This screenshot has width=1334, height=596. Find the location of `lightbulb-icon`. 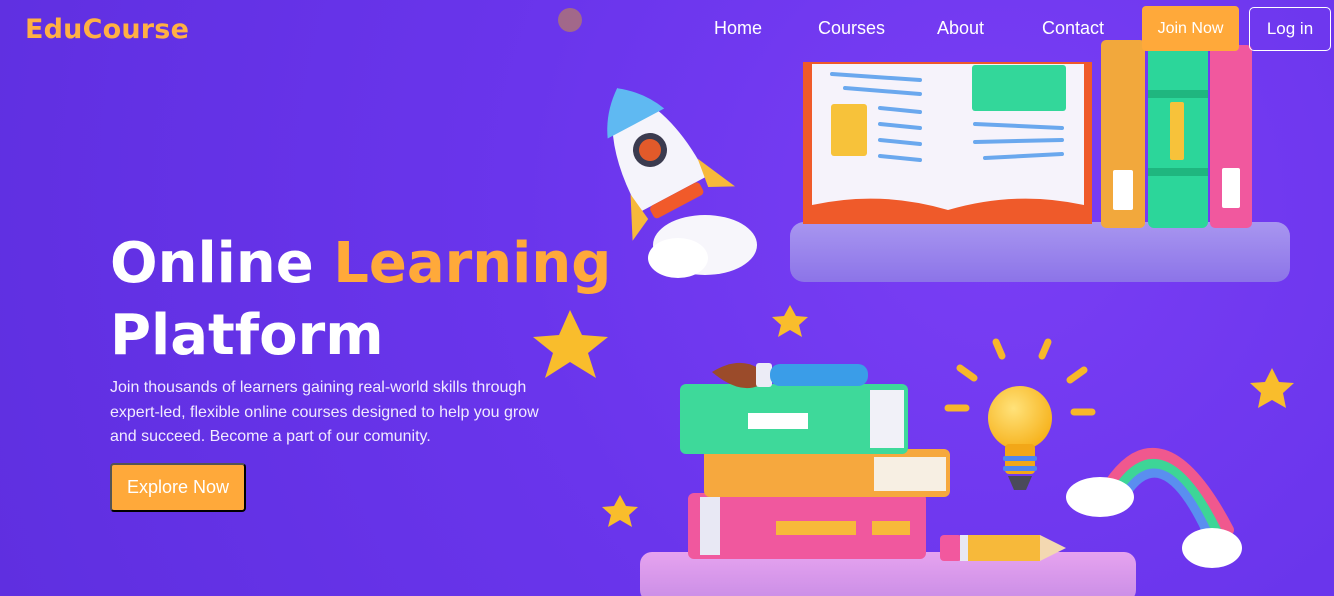

lightbulb-icon is located at coordinates (1020, 414).